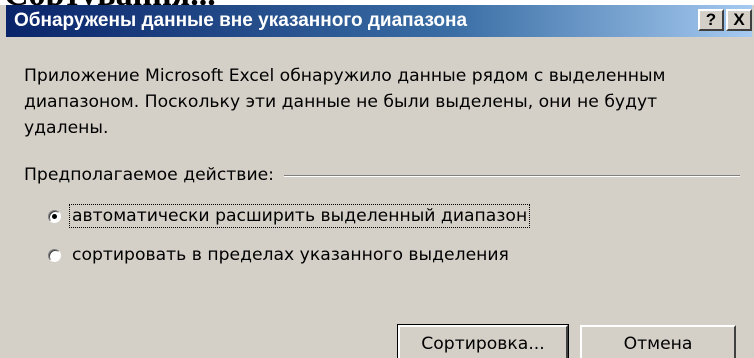 Image resolution: width=754 pixels, height=358 pixels. I want to click on help-icon: ?, so click(711, 19).